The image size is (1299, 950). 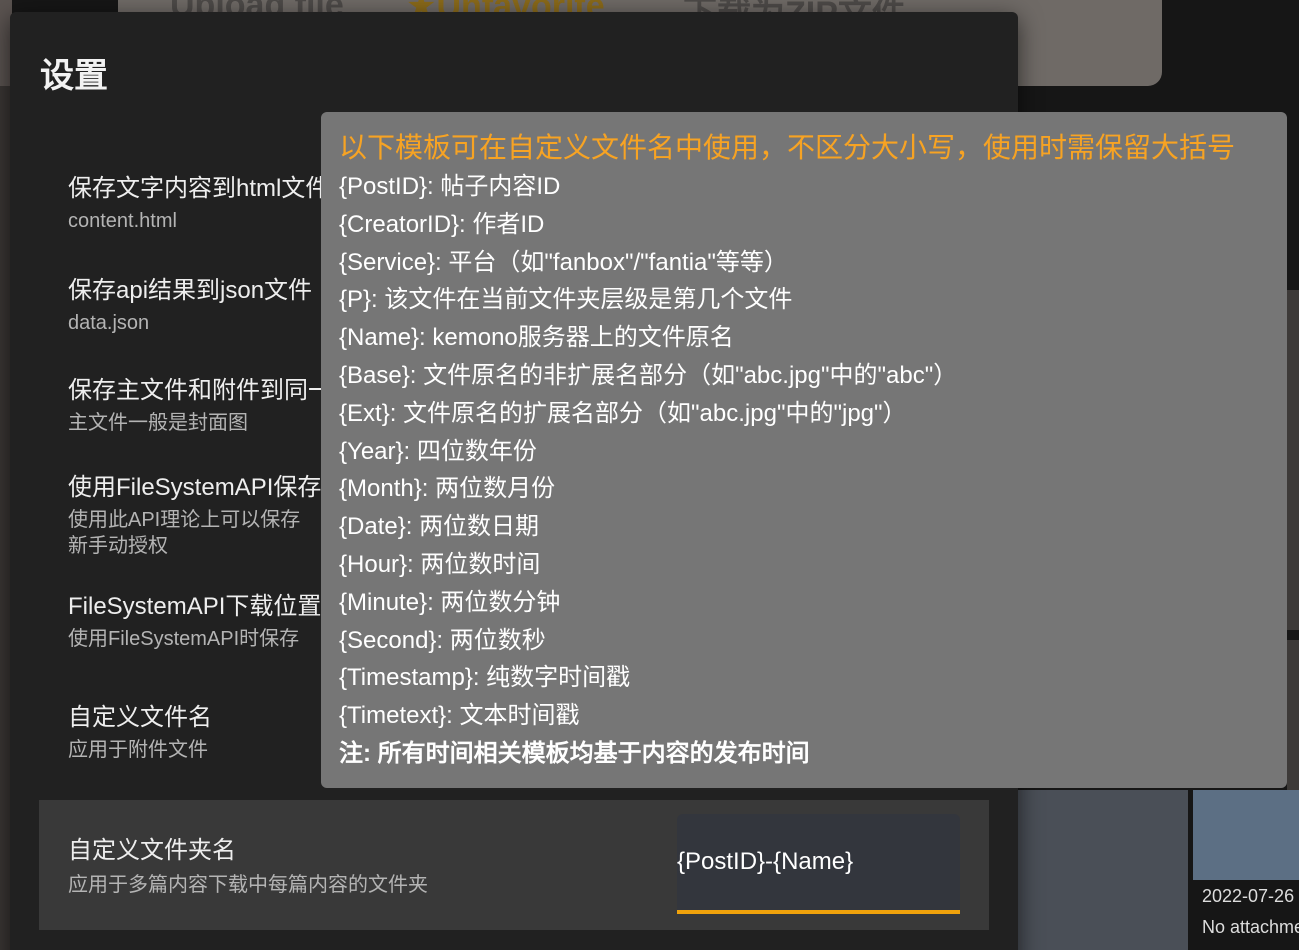 What do you see at coordinates (787, 147) in the screenshot?
I see `tooltip-heading: 以下模板可在自定义文件名中使用，不区分大小写，使用时需保留大括号` at bounding box center [787, 147].